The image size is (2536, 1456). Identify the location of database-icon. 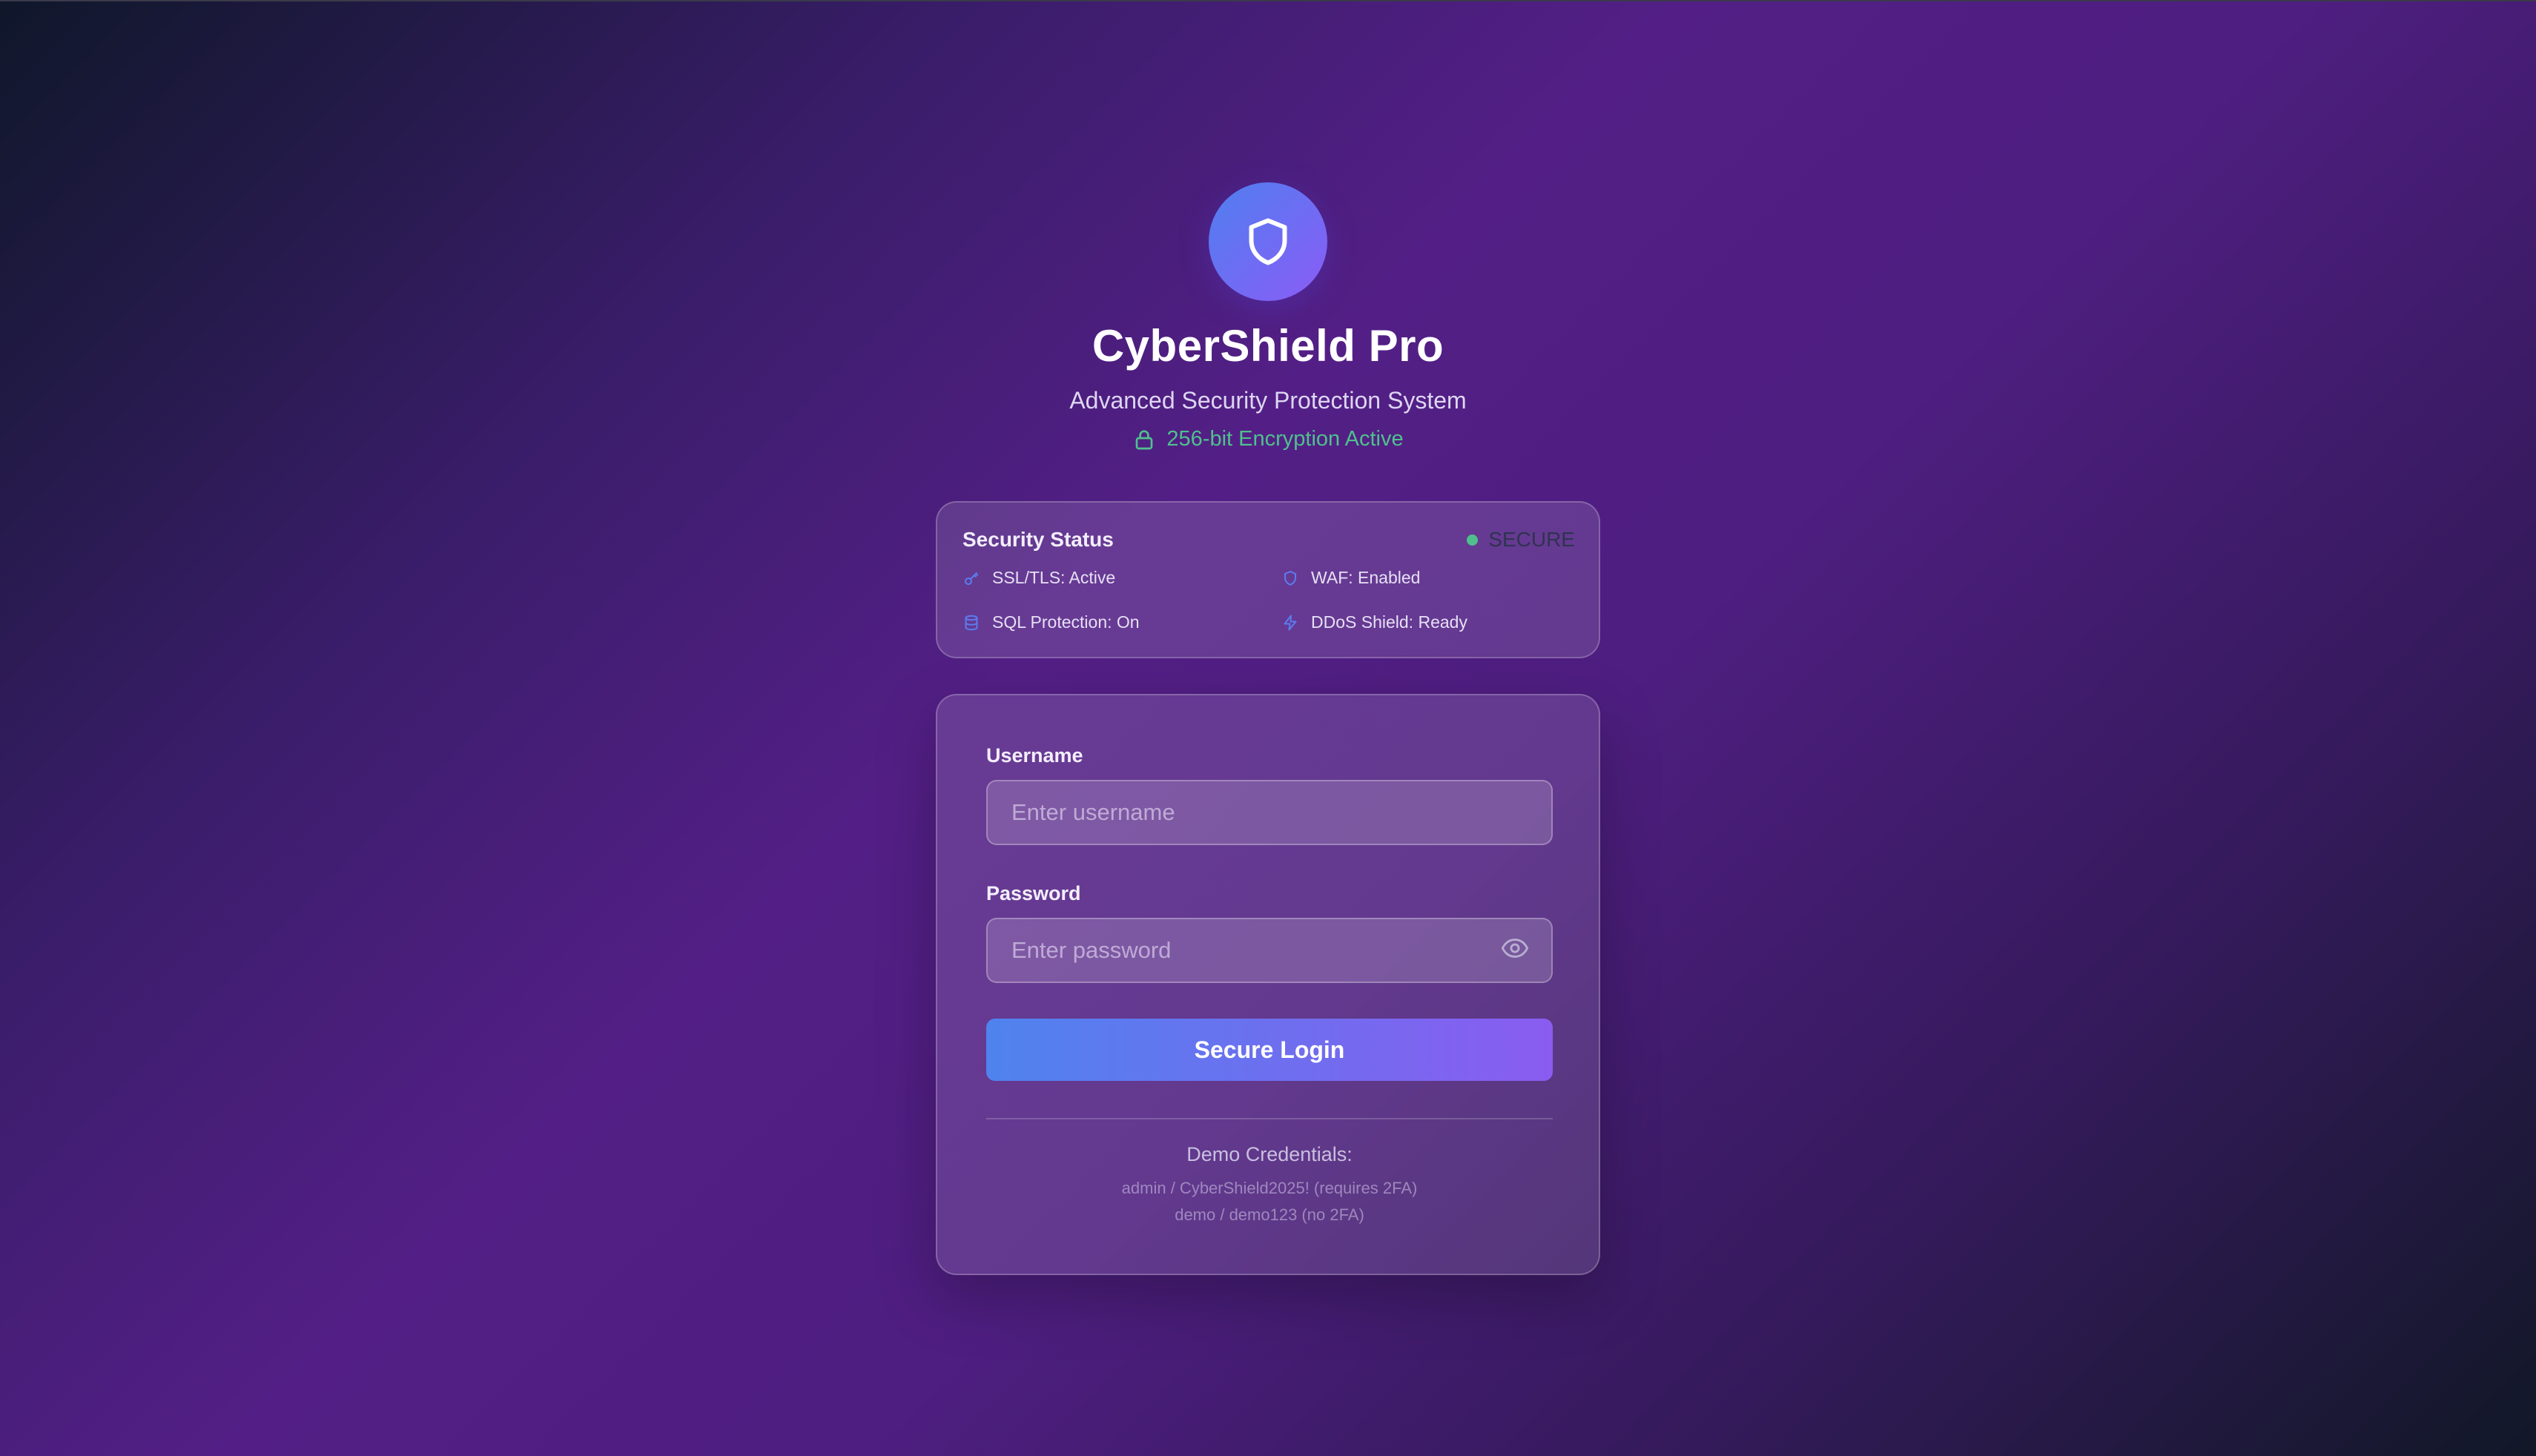
(972, 622).